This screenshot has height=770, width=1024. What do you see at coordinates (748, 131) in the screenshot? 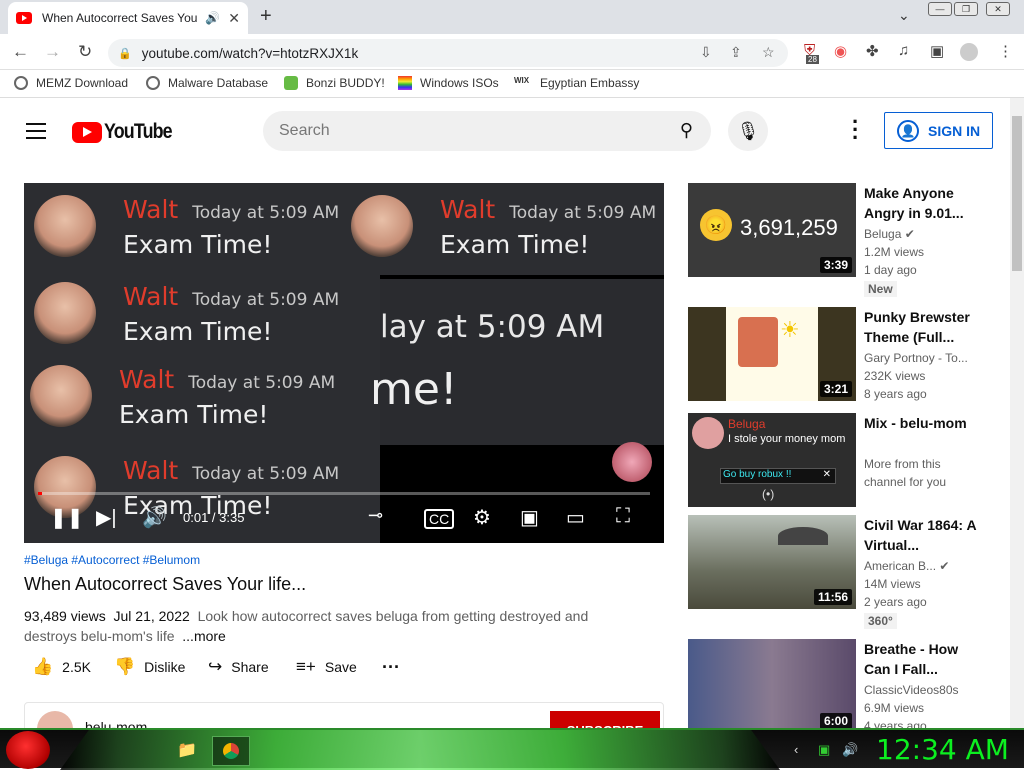
I see `microphone-icon: 🎙` at bounding box center [748, 131].